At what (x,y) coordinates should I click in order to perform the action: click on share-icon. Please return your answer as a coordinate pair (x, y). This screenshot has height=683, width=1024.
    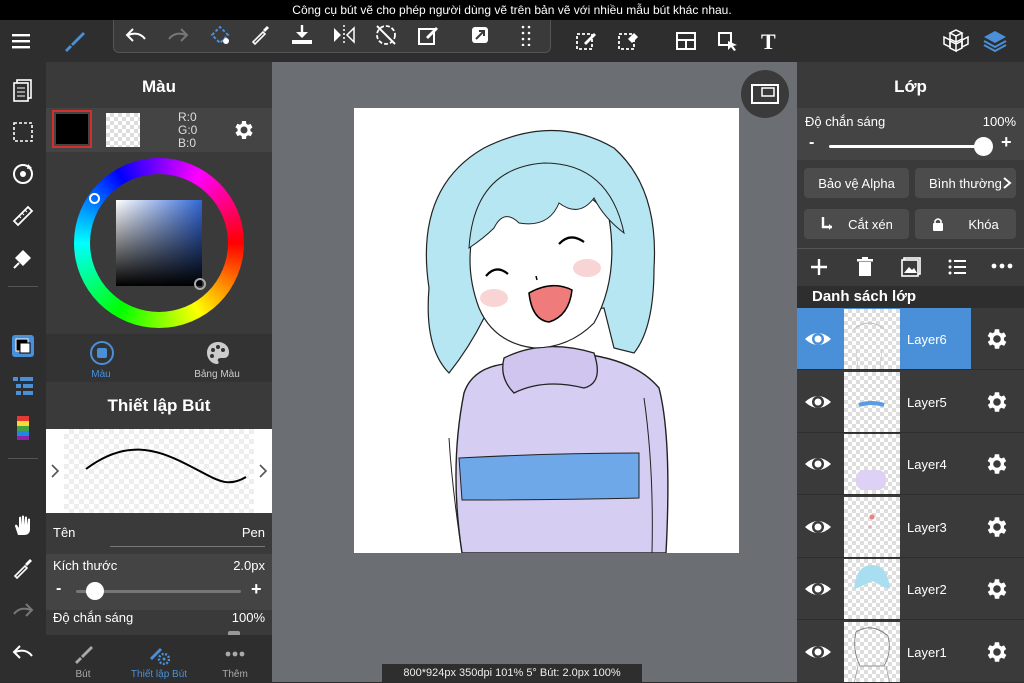
    Looking at the image, I should click on (480, 35).